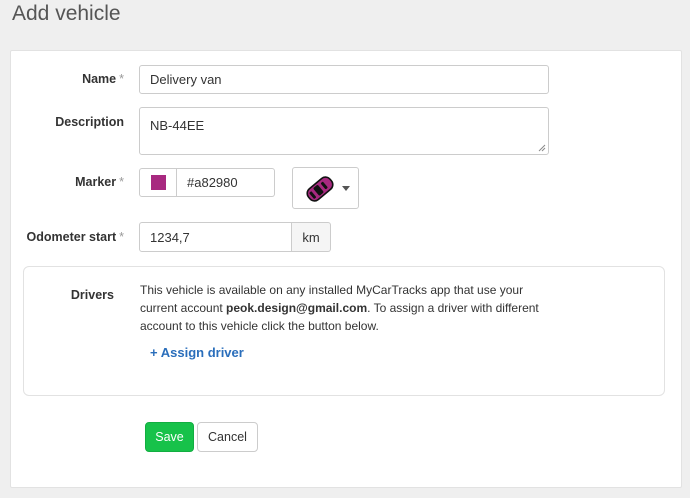 The image size is (690, 498). I want to click on color-swatch, so click(158, 182).